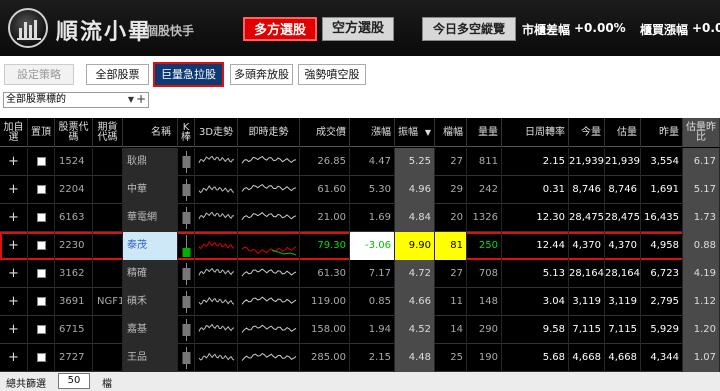 This screenshot has height=391, width=720. I want to click on bullish-stocks-button: 多頭奔放股, so click(261, 74).